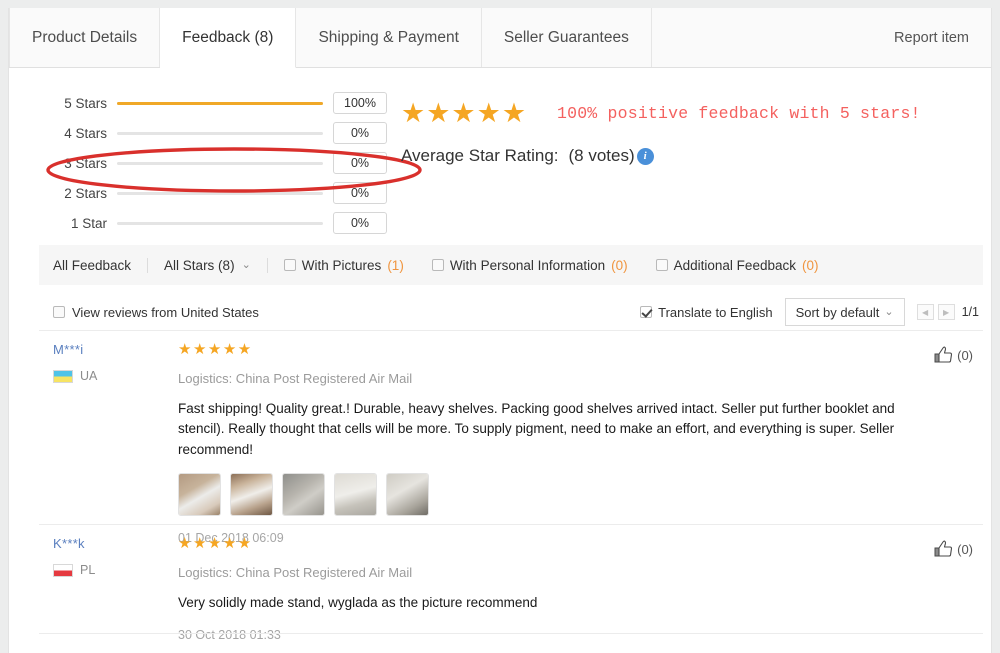 This screenshot has height=653, width=1000. I want to click on rating-bar-percent: 100%, so click(360, 103).